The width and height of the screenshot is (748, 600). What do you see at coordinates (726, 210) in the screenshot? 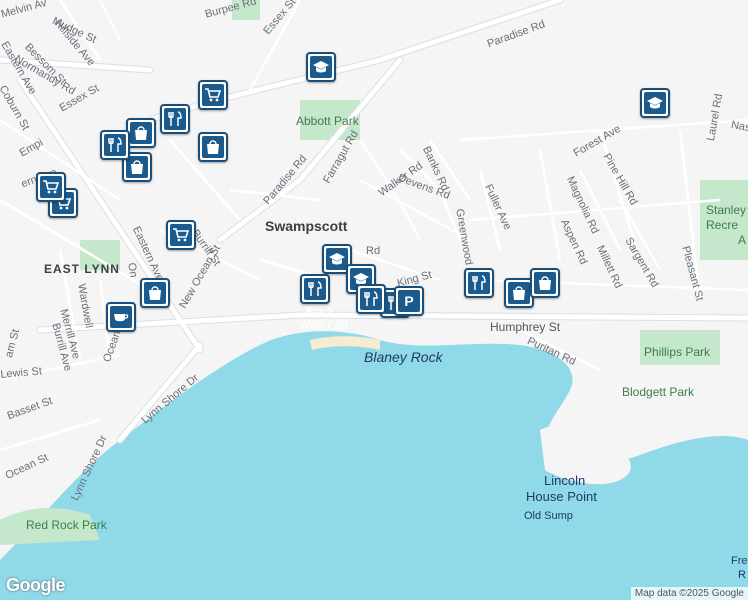
I see `park-label-stanley-1: Stanley` at bounding box center [726, 210].